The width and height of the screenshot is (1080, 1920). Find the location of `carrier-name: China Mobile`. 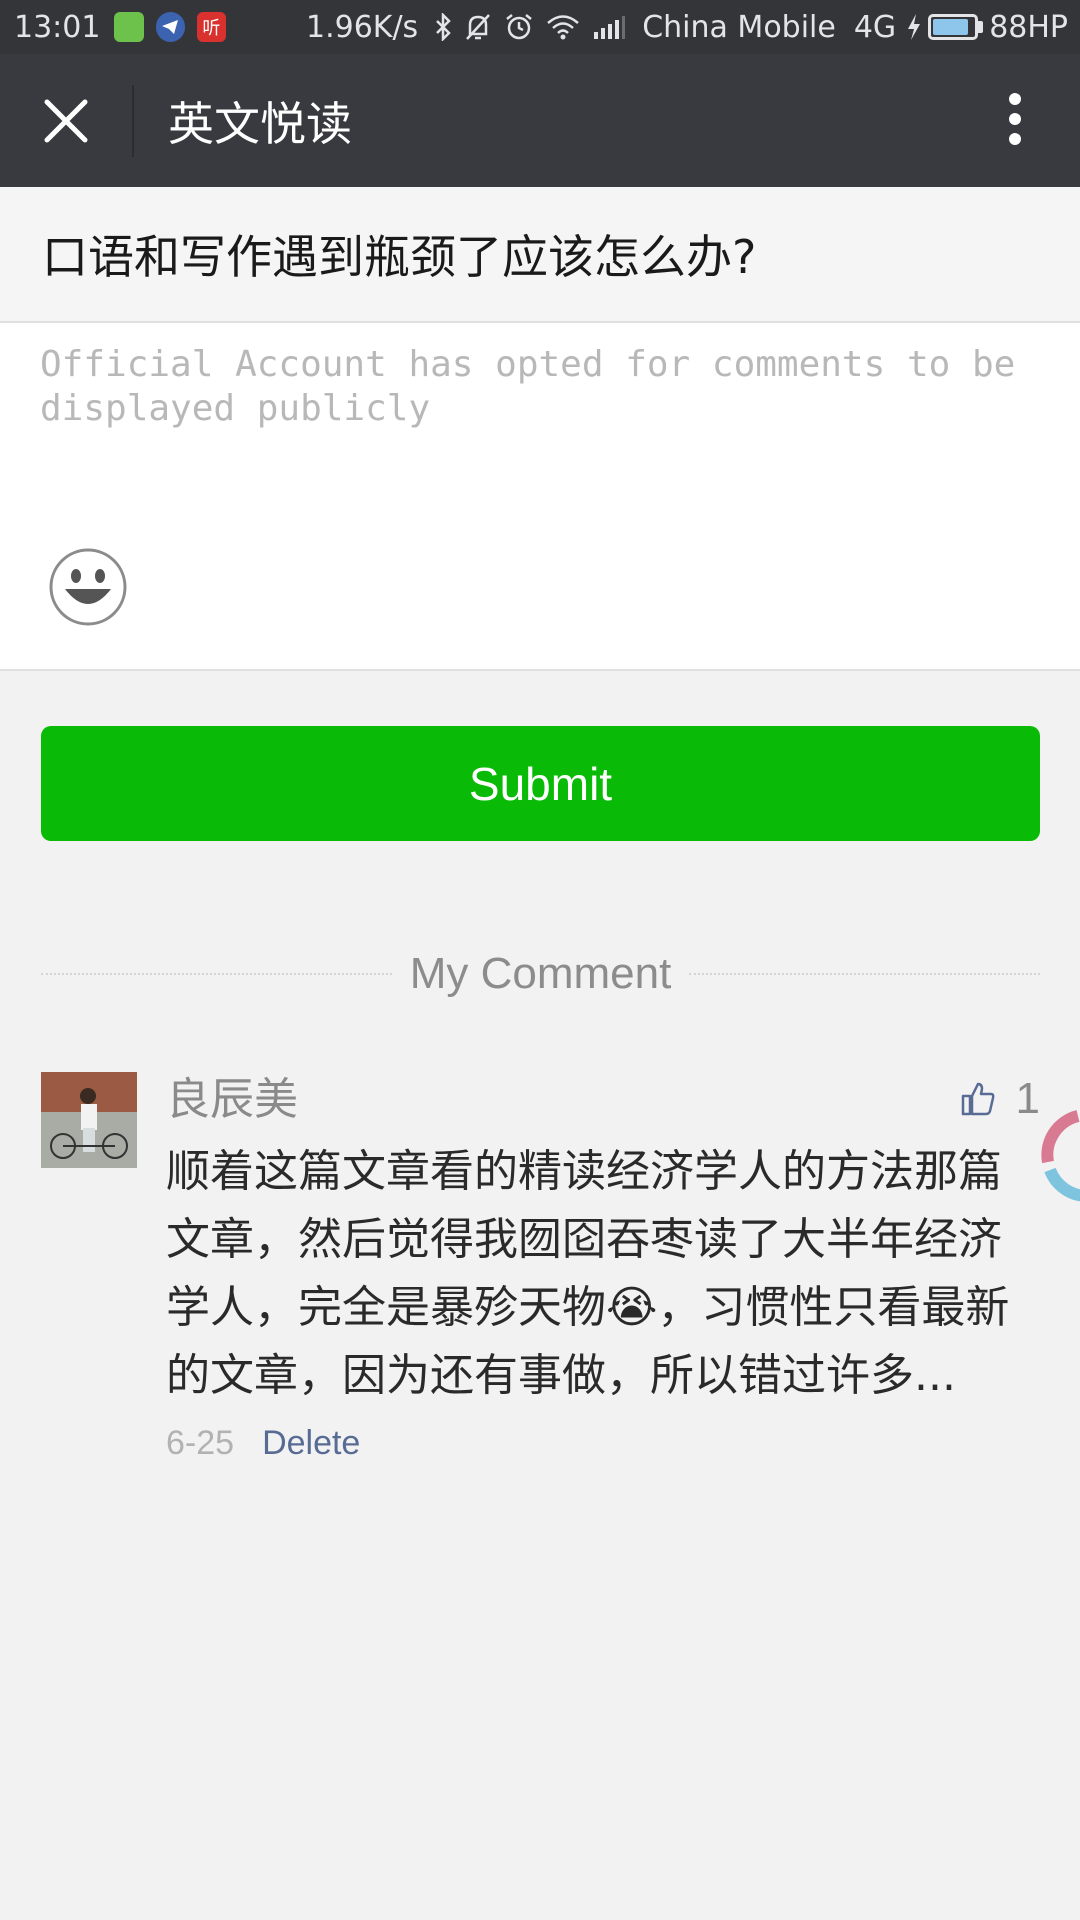

carrier-name: China Mobile is located at coordinates (739, 27).